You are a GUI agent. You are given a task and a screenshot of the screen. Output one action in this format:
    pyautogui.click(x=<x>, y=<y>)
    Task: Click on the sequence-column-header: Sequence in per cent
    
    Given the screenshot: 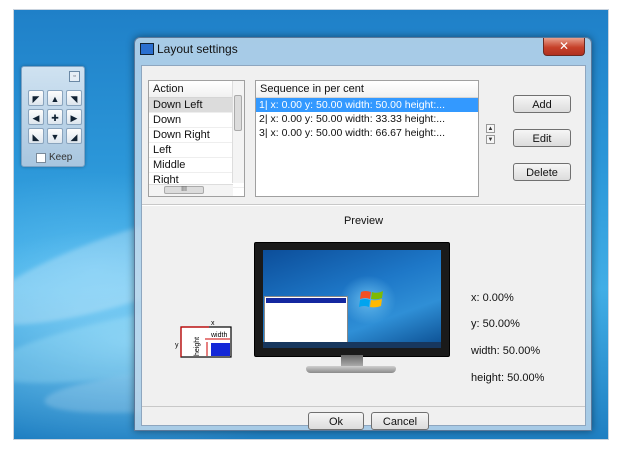 What is the action you would take?
    pyautogui.click(x=367, y=89)
    